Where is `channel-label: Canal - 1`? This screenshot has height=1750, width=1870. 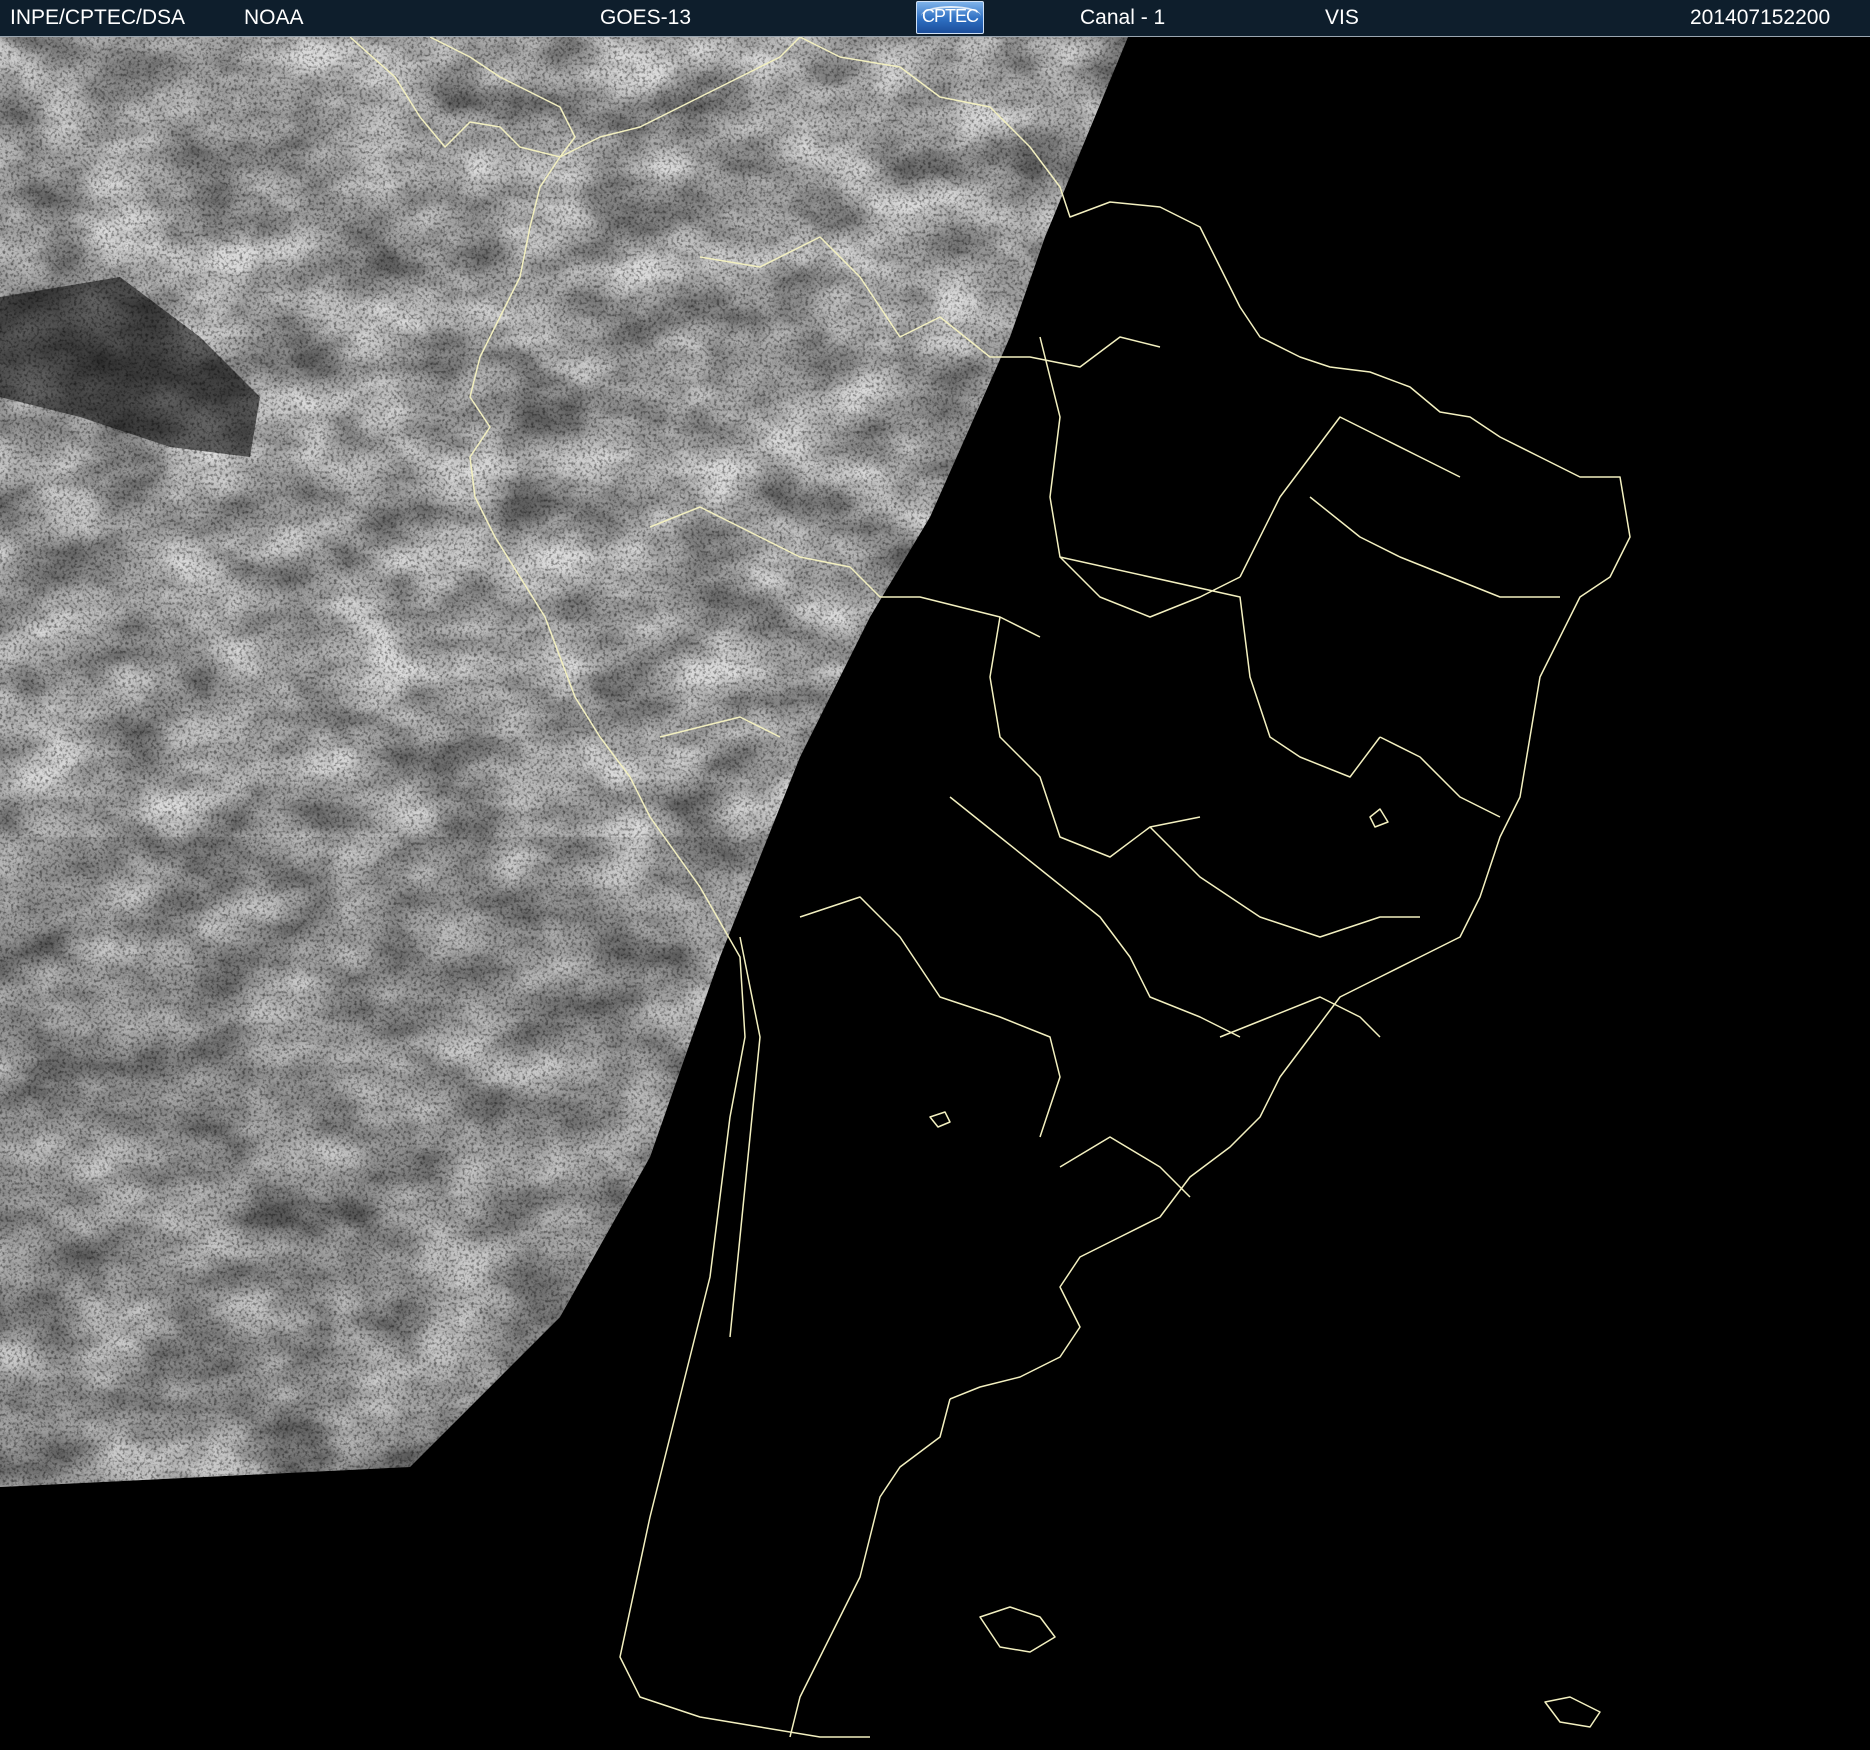 channel-label: Canal - 1 is located at coordinates (1123, 17).